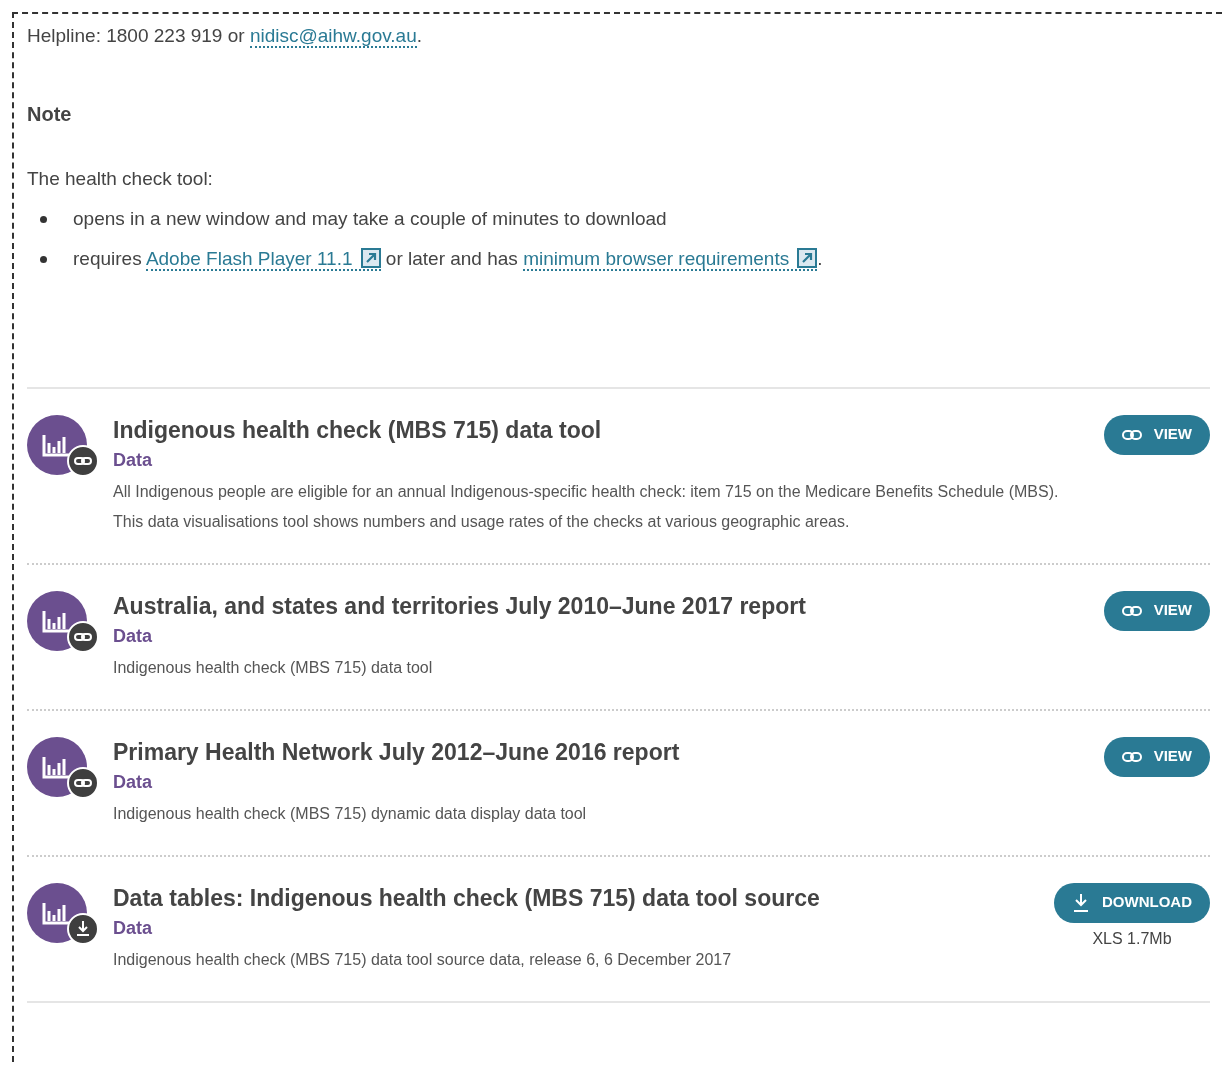 Image resolution: width=1222 pixels, height=1066 pixels. I want to click on note-heading: Note, so click(50, 114).